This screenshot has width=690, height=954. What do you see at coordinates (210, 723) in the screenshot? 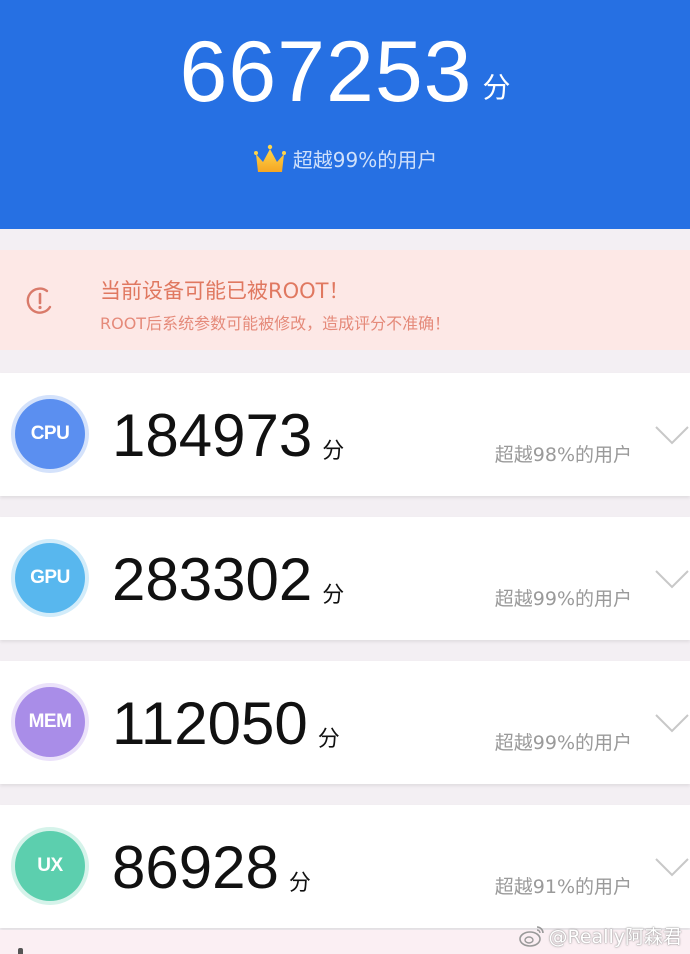
I see `mem-score-value: 112050` at bounding box center [210, 723].